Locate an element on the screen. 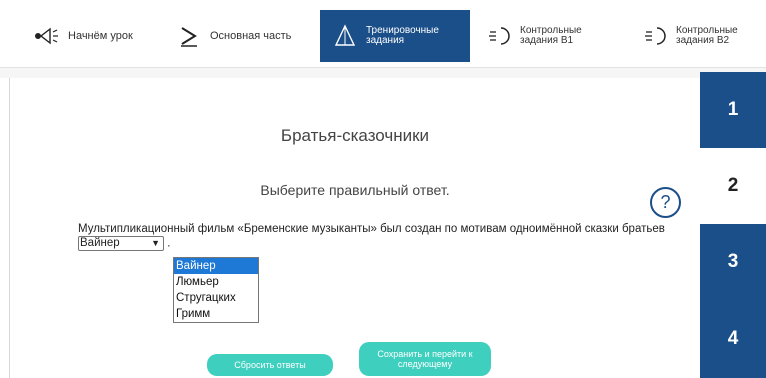  task-number-4: 4 is located at coordinates (733, 339).